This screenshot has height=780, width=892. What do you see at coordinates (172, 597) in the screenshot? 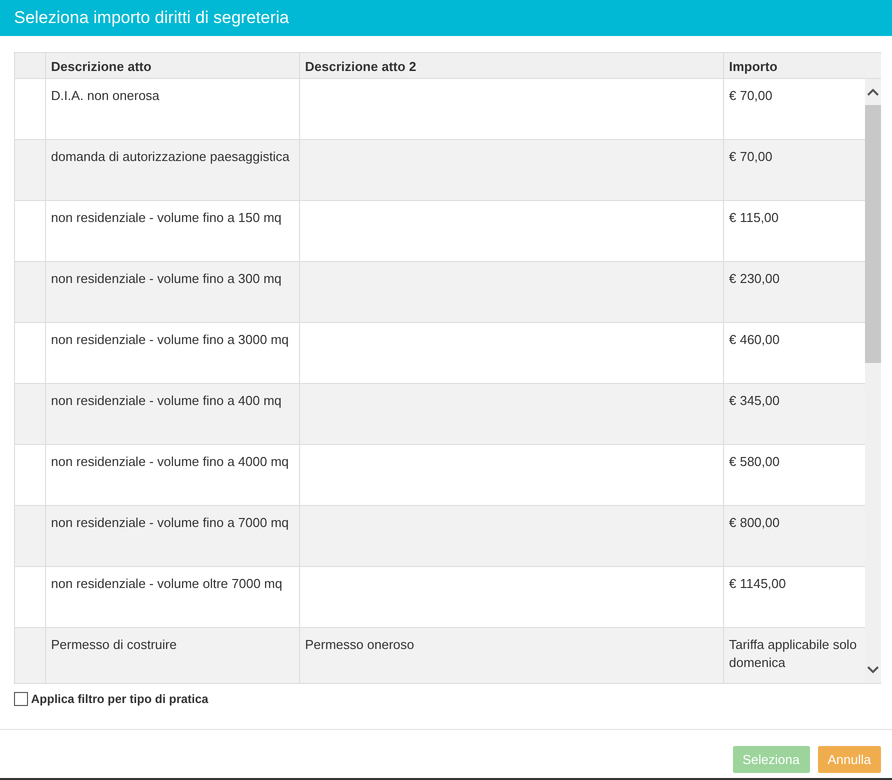
I see `table-cell: non residenziale - volume oltre 7000 mq` at bounding box center [172, 597].